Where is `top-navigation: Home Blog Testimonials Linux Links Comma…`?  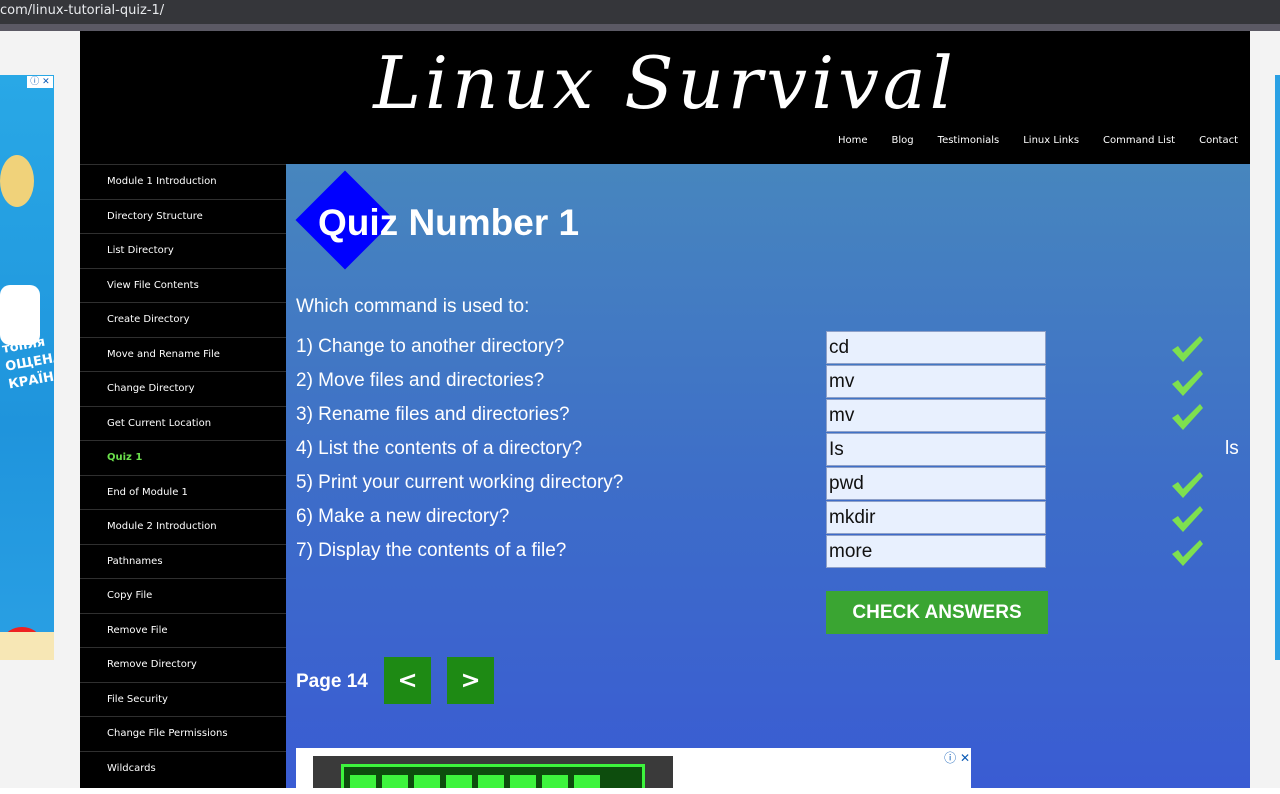 top-navigation: Home Blog Testimonials Linux Links Comma… is located at coordinates (1038, 140).